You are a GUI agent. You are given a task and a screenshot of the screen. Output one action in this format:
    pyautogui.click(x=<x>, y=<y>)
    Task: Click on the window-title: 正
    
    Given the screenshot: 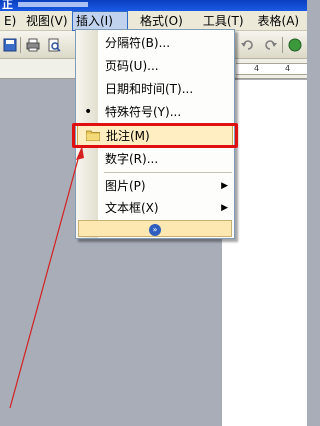 What is the action you would take?
    pyautogui.click(x=8, y=5)
    